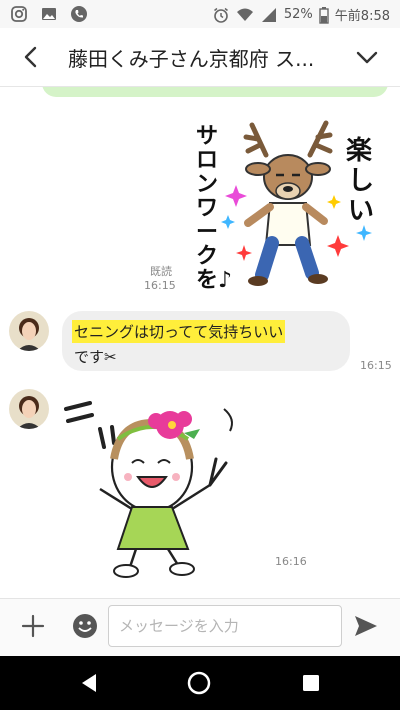 Image resolution: width=400 pixels, height=710 pixels. I want to click on clock: 午前8:58, so click(362, 16).